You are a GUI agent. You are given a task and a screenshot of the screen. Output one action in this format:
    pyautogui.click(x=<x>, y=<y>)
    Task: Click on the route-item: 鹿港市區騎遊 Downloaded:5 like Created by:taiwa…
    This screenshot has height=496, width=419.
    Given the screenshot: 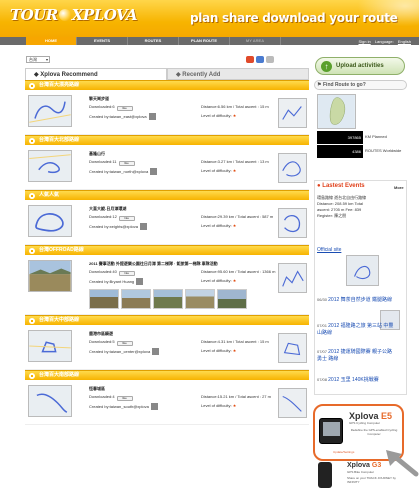 What is the action you would take?
    pyautogui.click(x=167, y=347)
    